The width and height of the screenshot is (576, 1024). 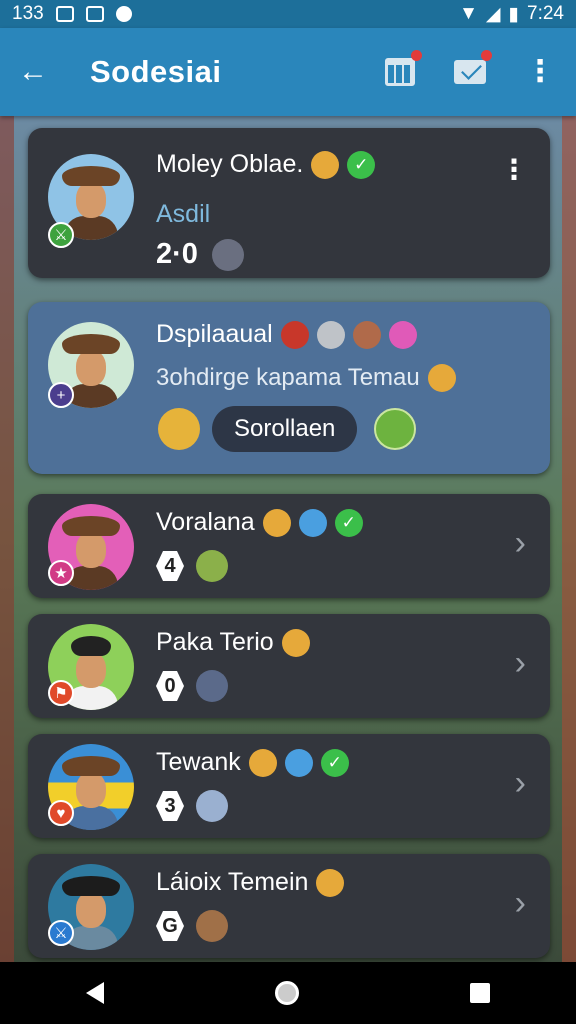 I want to click on member-card: ⚑ Paka Terio 0 ›, so click(x=289, y=666).